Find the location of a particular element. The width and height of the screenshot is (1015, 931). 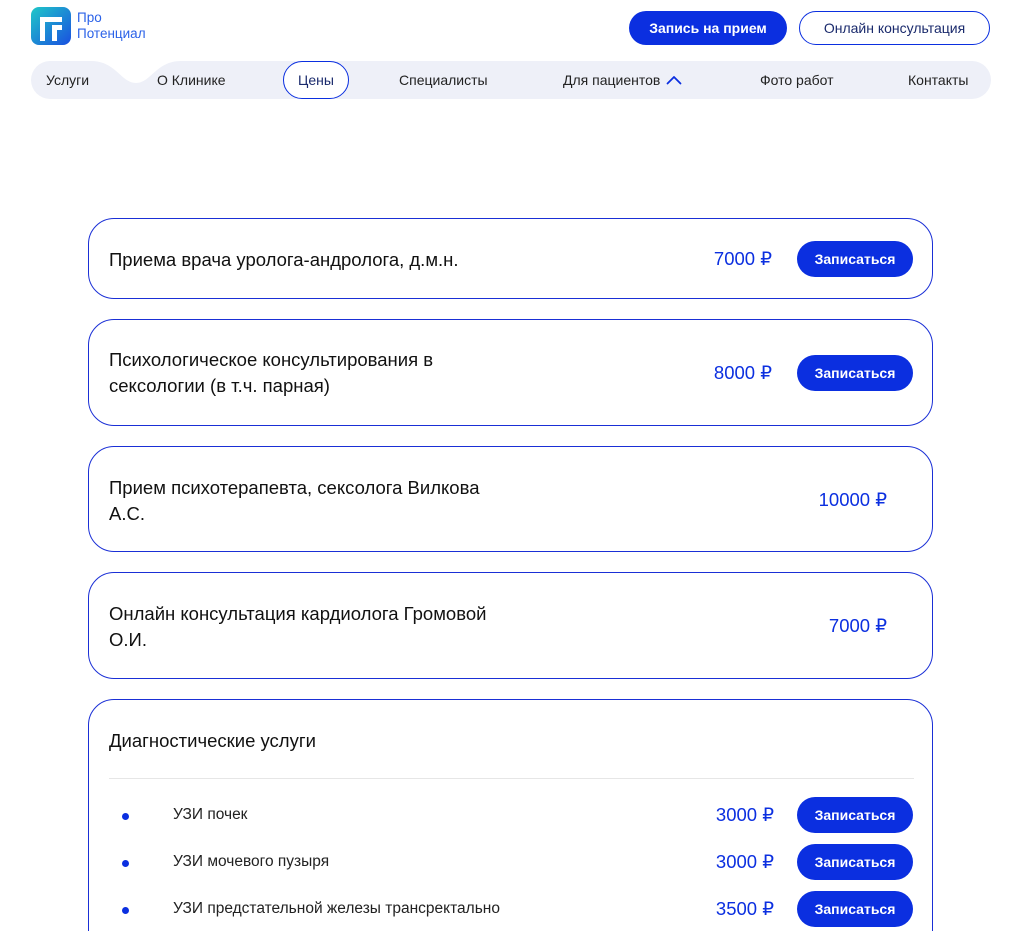

nav-item-services: Услуги is located at coordinates (67, 80).